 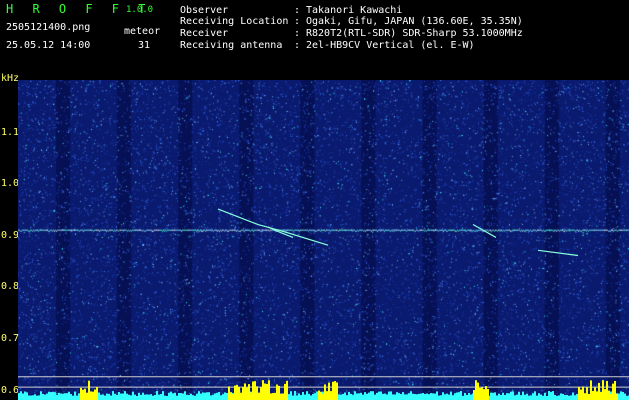 I want to click on antenna-colon: :, so click(x=297, y=45).